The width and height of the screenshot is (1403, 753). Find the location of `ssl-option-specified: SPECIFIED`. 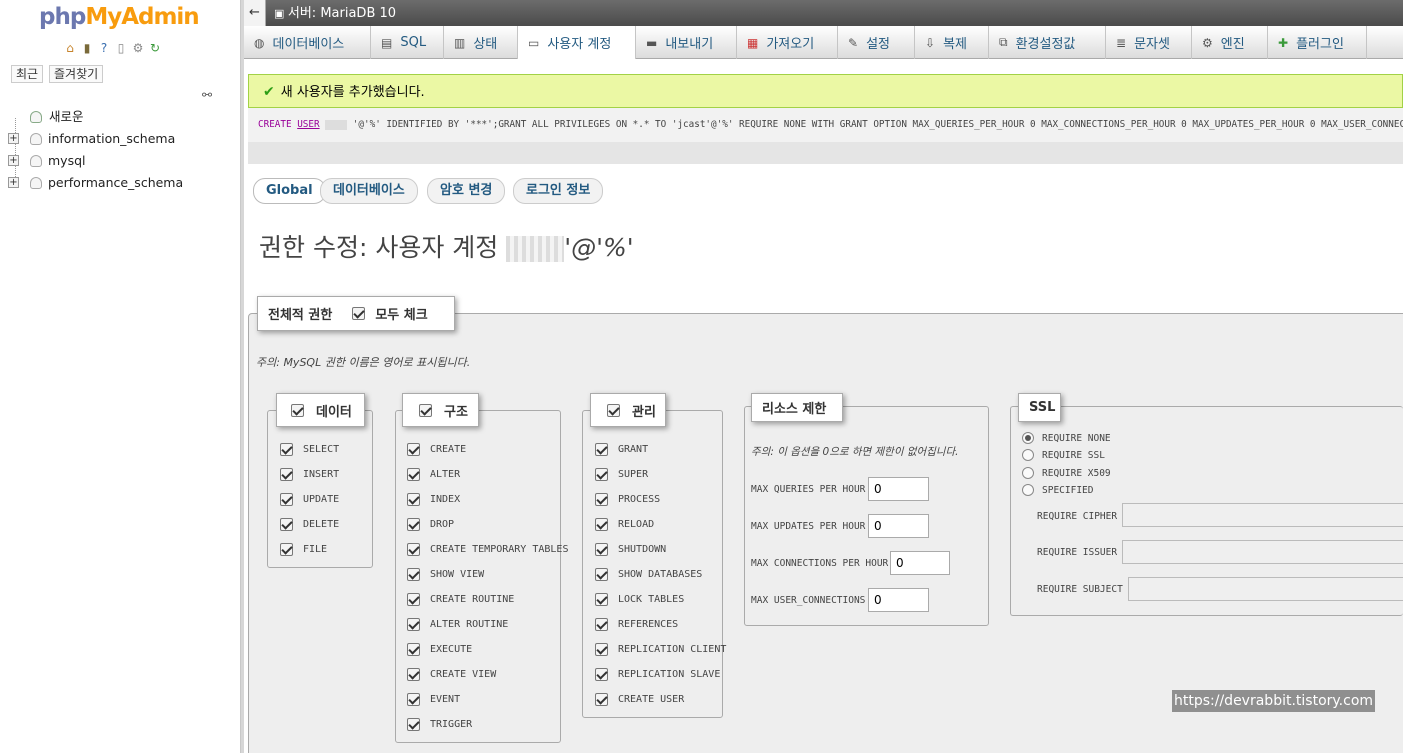

ssl-option-specified: SPECIFIED is located at coordinates (1057, 490).